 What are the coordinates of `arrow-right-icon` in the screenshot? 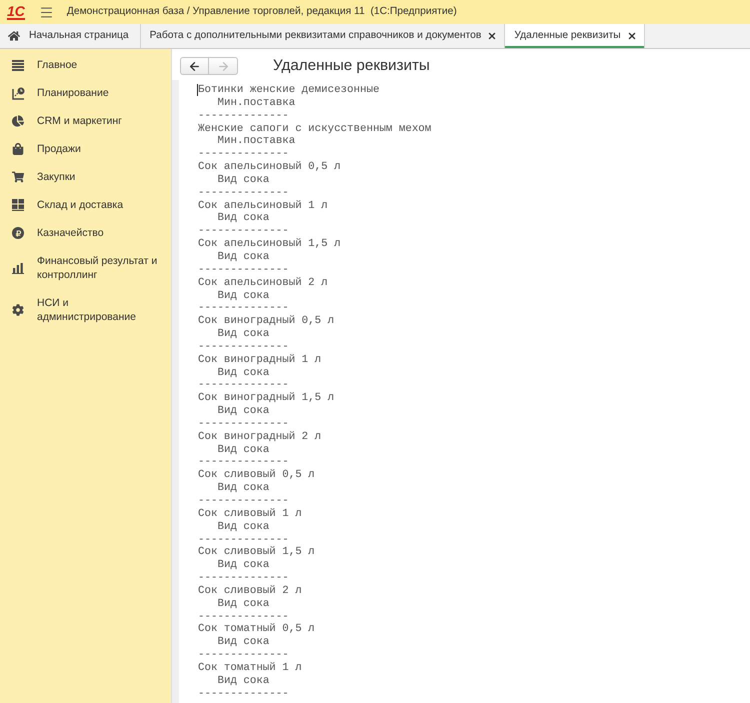 It's located at (223, 66).